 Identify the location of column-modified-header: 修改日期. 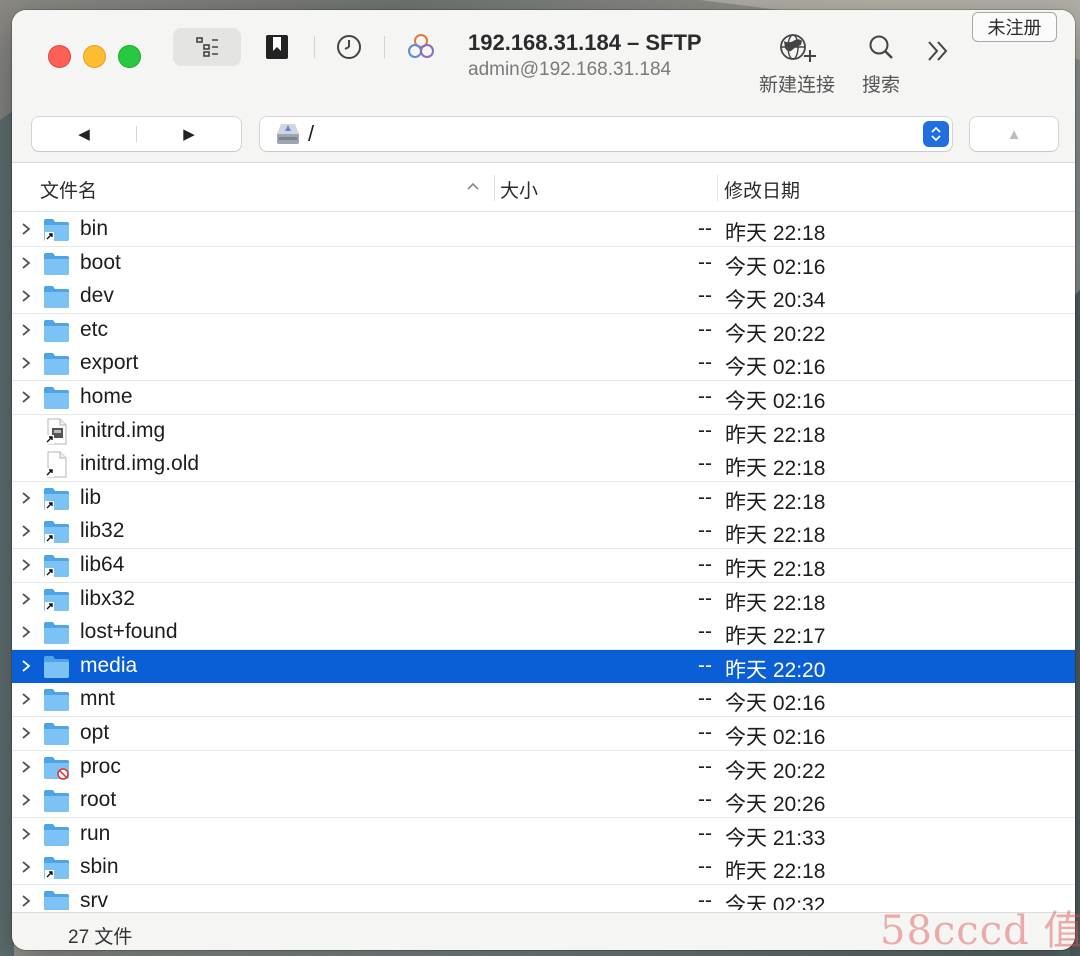
(762, 189).